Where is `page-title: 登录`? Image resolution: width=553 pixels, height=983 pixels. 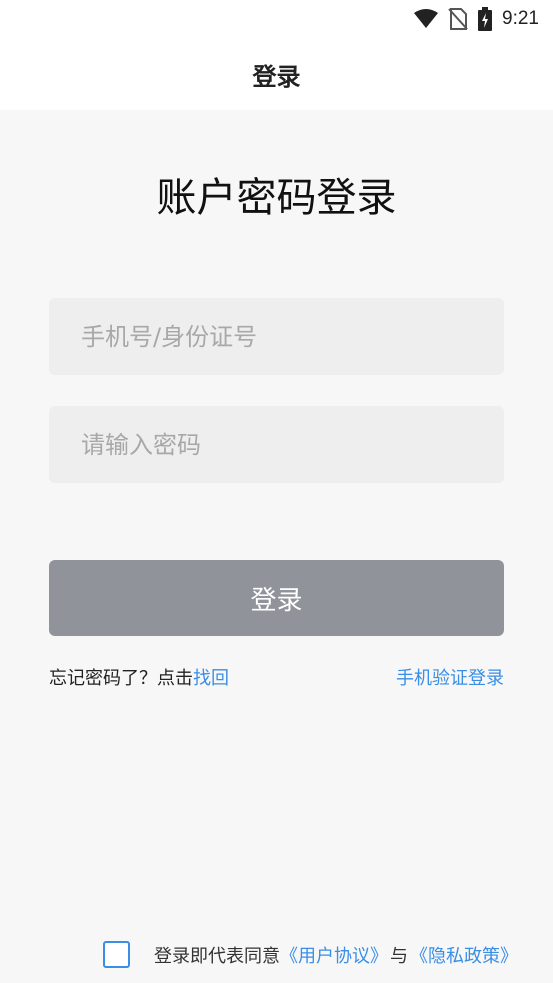 page-title: 登录 is located at coordinates (276, 76).